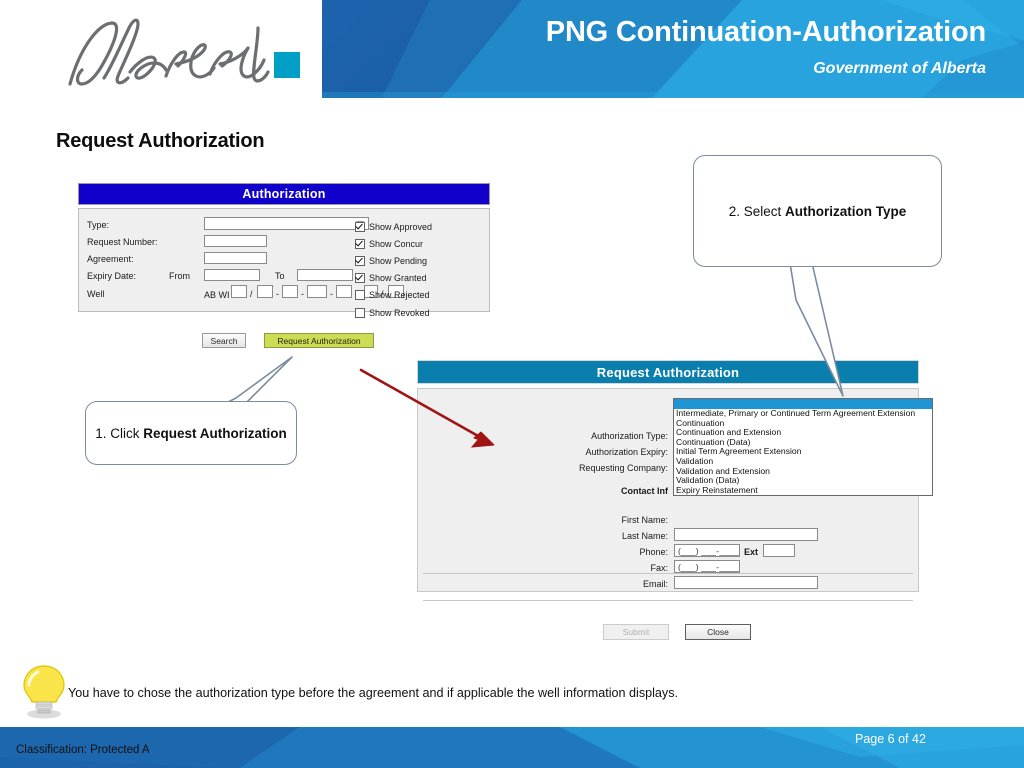 The image size is (1024, 768). I want to click on requesting-company-label: Requesting Company:, so click(623, 468).